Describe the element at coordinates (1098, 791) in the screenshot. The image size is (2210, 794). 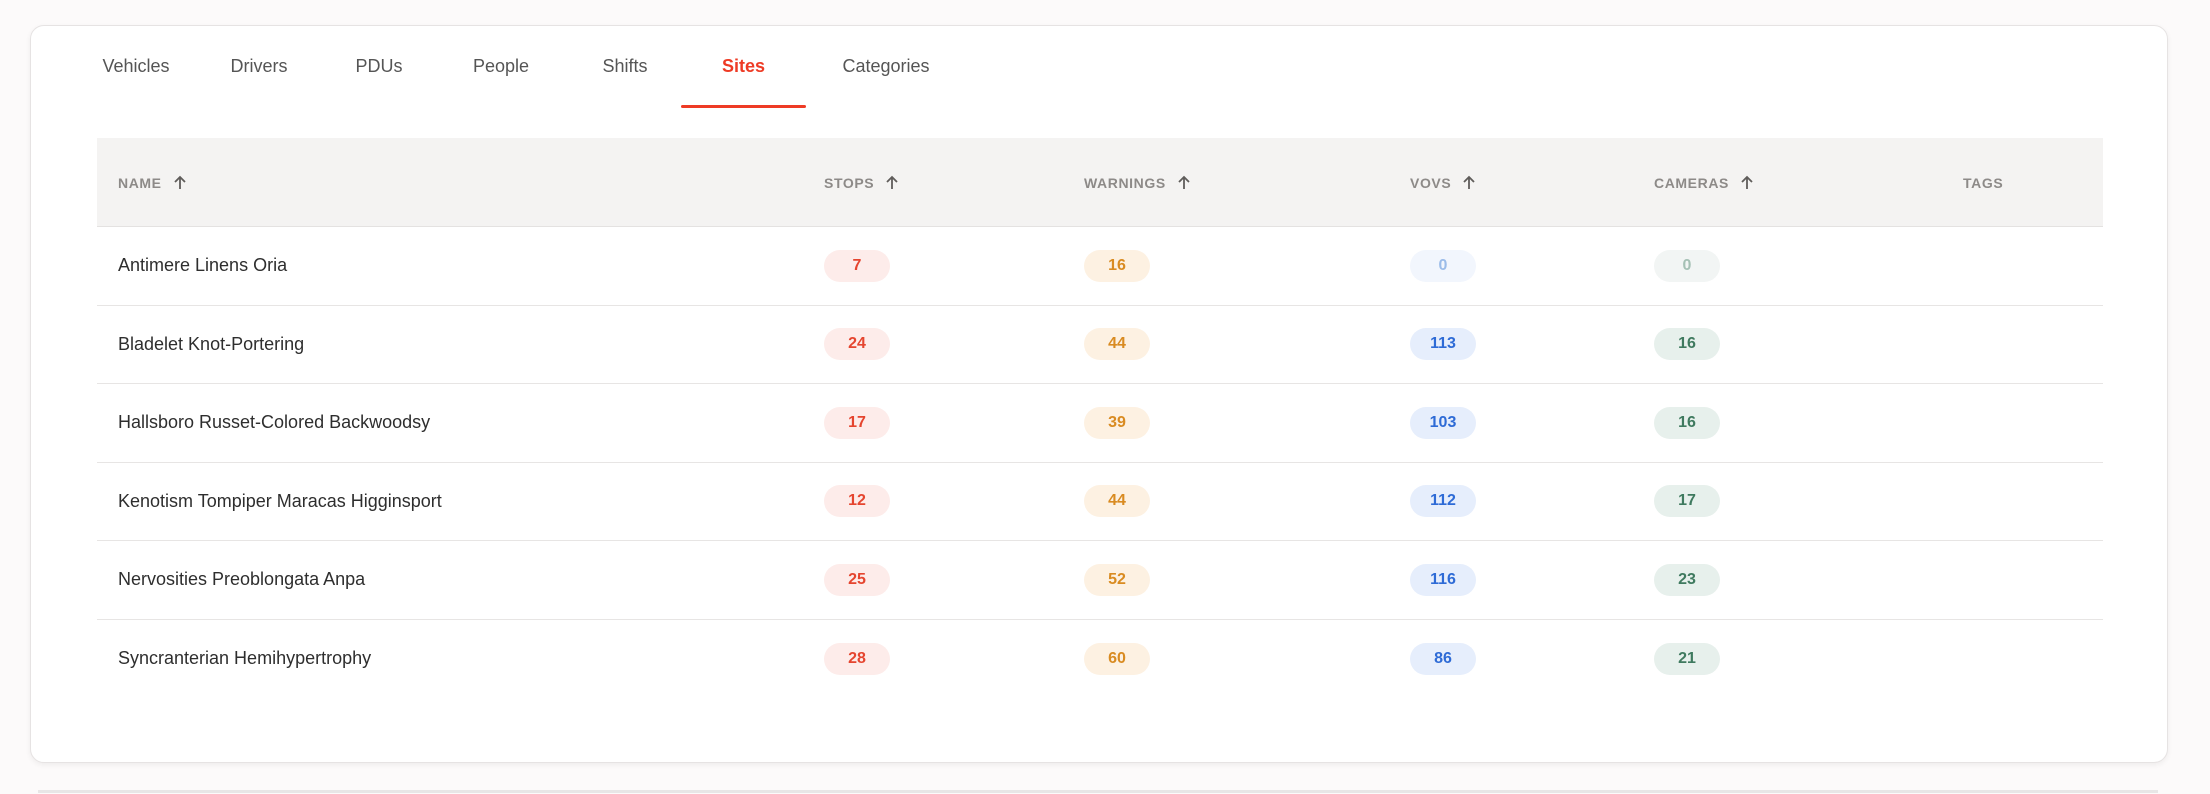
I see `next-card-edge` at that location.